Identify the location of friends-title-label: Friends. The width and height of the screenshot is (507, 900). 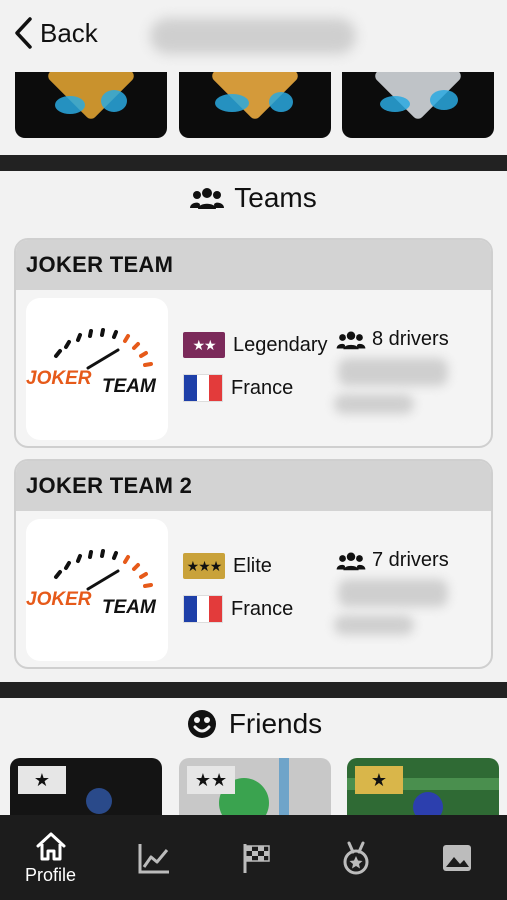
(275, 723).